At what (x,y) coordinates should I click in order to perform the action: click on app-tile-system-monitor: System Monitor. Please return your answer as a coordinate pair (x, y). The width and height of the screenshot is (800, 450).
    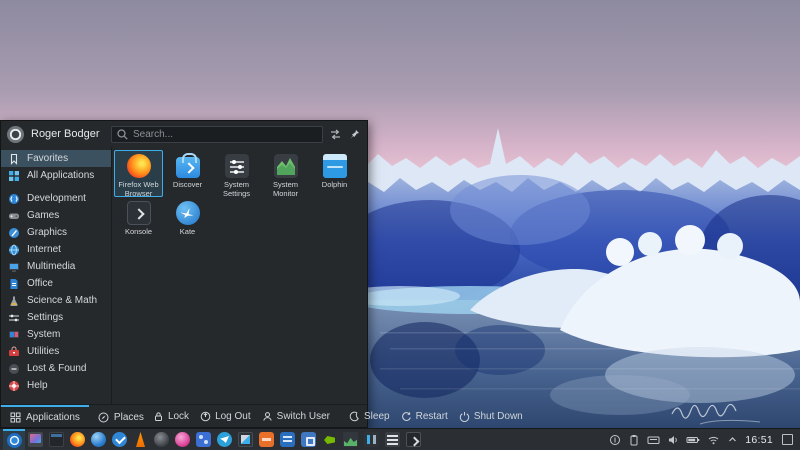
    Looking at the image, I should click on (285, 173).